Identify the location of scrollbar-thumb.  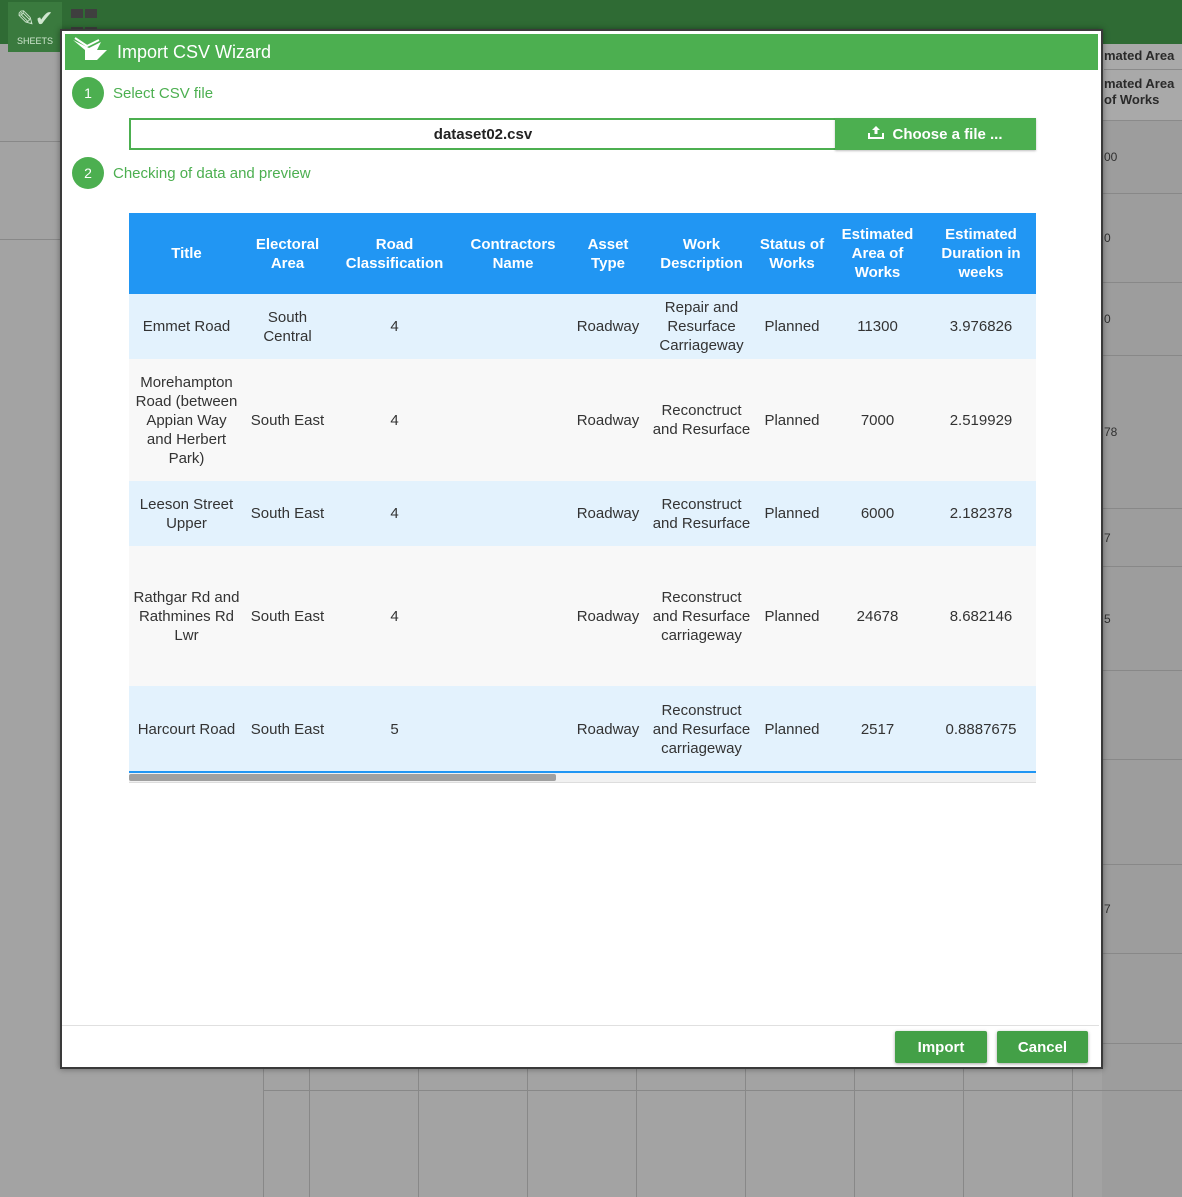
(342, 777).